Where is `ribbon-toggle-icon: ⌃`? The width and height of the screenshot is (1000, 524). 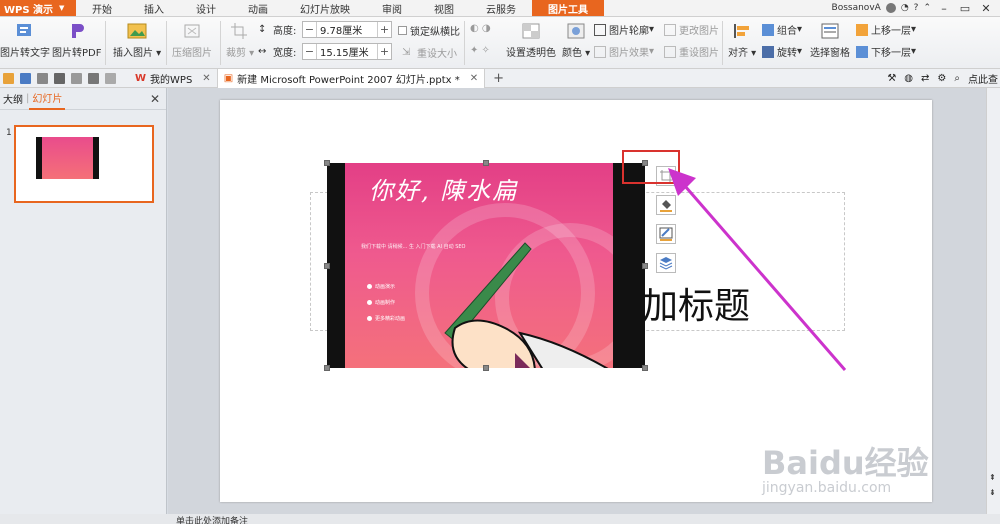 ribbon-toggle-icon: ⌃ is located at coordinates (927, 8).